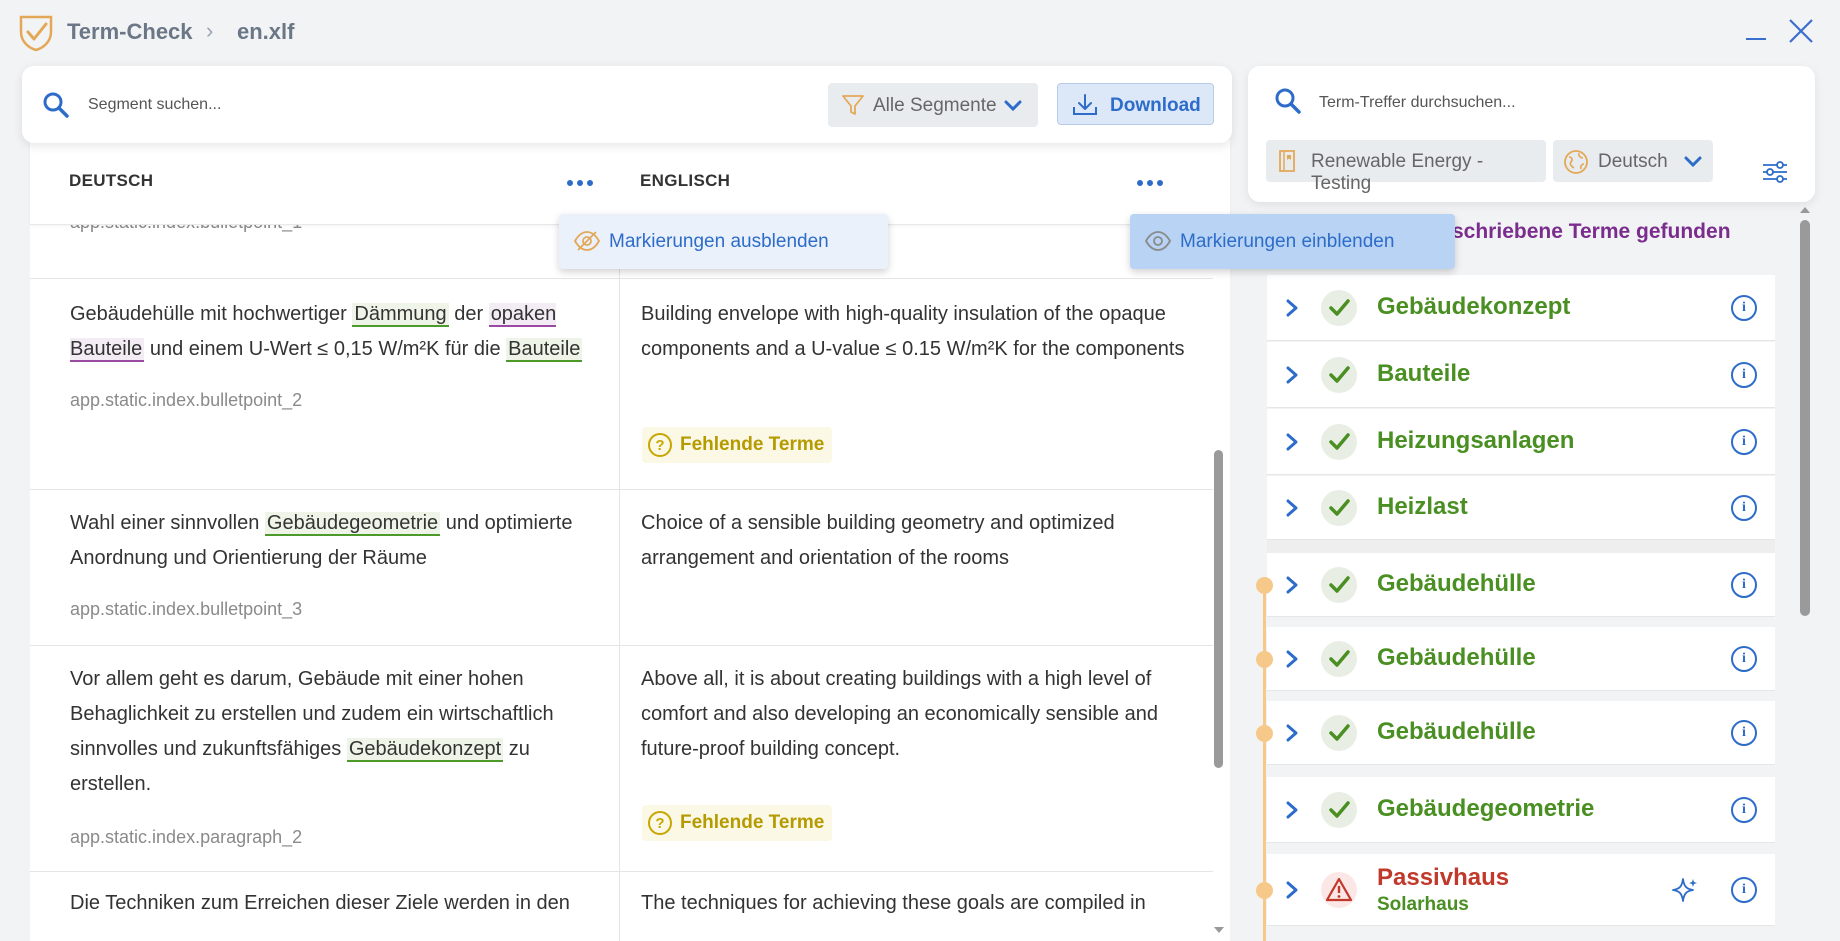  What do you see at coordinates (425, 750) in the screenshot?
I see `term-highlight: Gebäudekonzept` at bounding box center [425, 750].